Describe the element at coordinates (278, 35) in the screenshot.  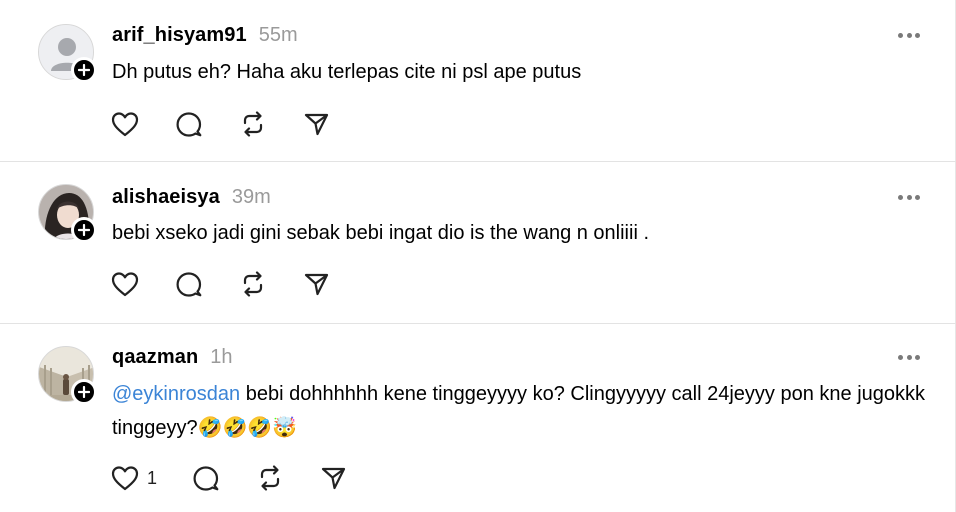
I see `timestamp: 55m` at that location.